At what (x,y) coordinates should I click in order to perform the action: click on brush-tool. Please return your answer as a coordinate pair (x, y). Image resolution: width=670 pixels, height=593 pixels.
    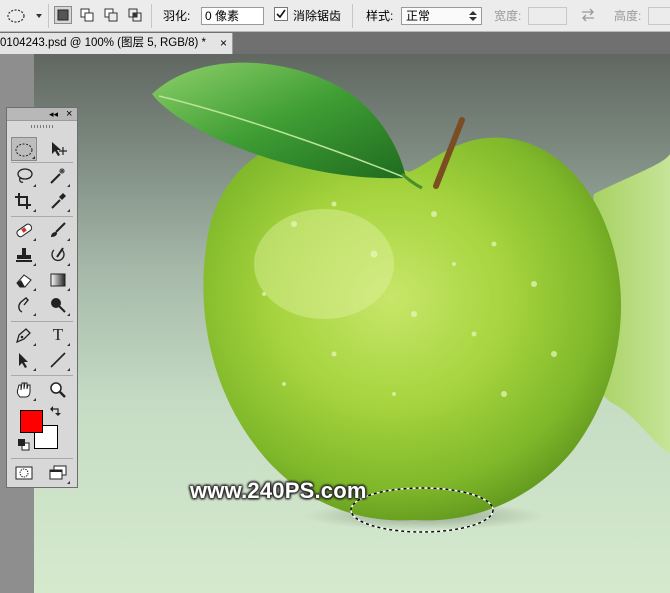
    Looking at the image, I should click on (58, 230).